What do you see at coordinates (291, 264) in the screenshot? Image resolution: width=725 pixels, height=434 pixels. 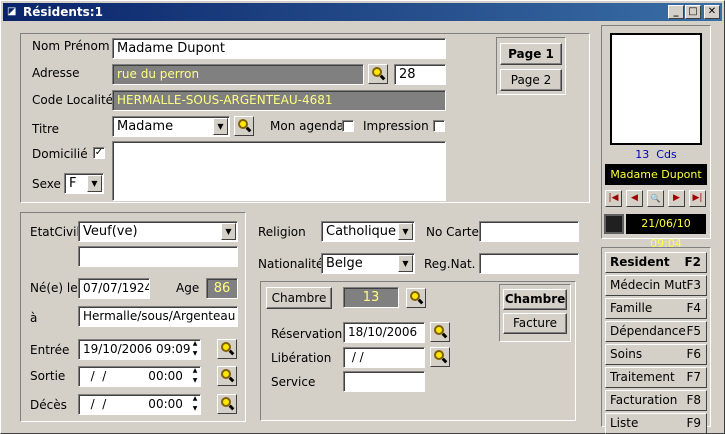 I see `nationalite-label: Nationalité` at bounding box center [291, 264].